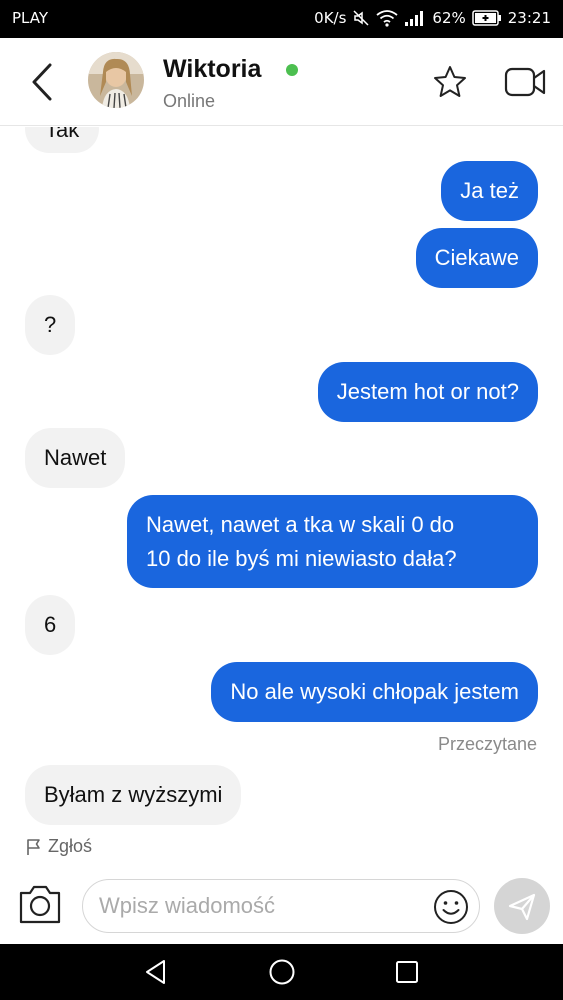  Describe the element at coordinates (70, 846) in the screenshot. I see `report-label: Zgłoś` at that location.